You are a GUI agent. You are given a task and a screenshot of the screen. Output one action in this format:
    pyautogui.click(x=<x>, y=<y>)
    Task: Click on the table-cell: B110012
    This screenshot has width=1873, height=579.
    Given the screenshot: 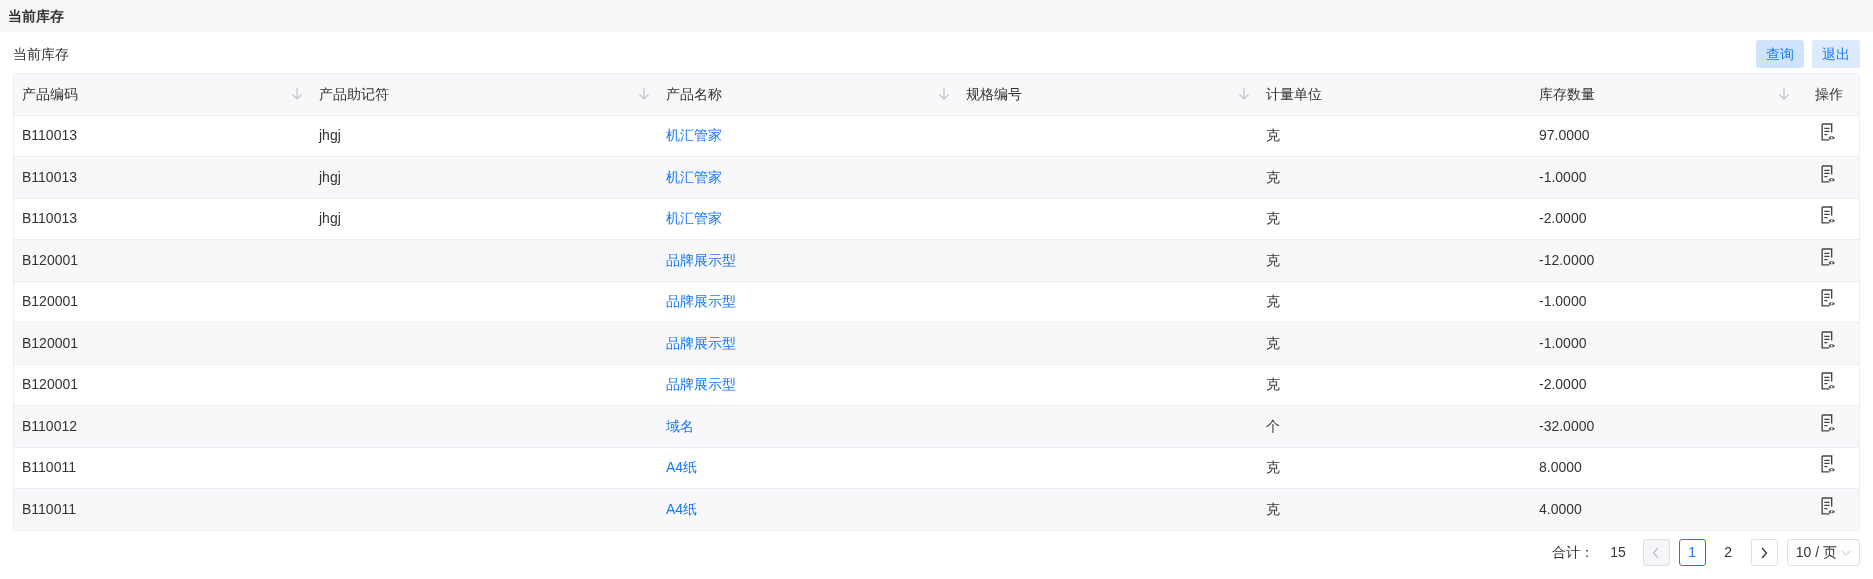 What is the action you would take?
    pyautogui.click(x=49, y=425)
    